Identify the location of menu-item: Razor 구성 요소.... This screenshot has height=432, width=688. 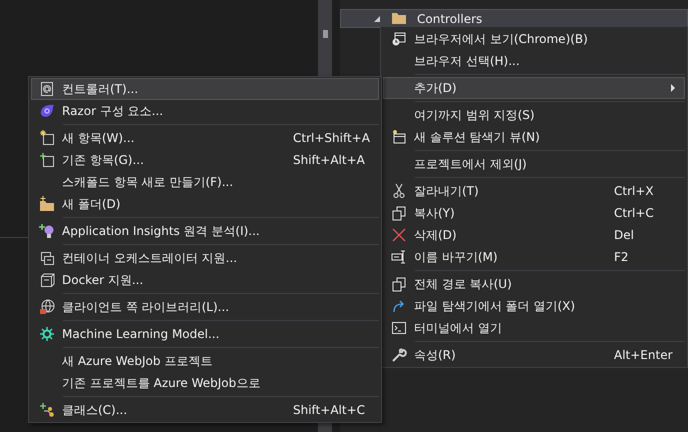
(205, 111).